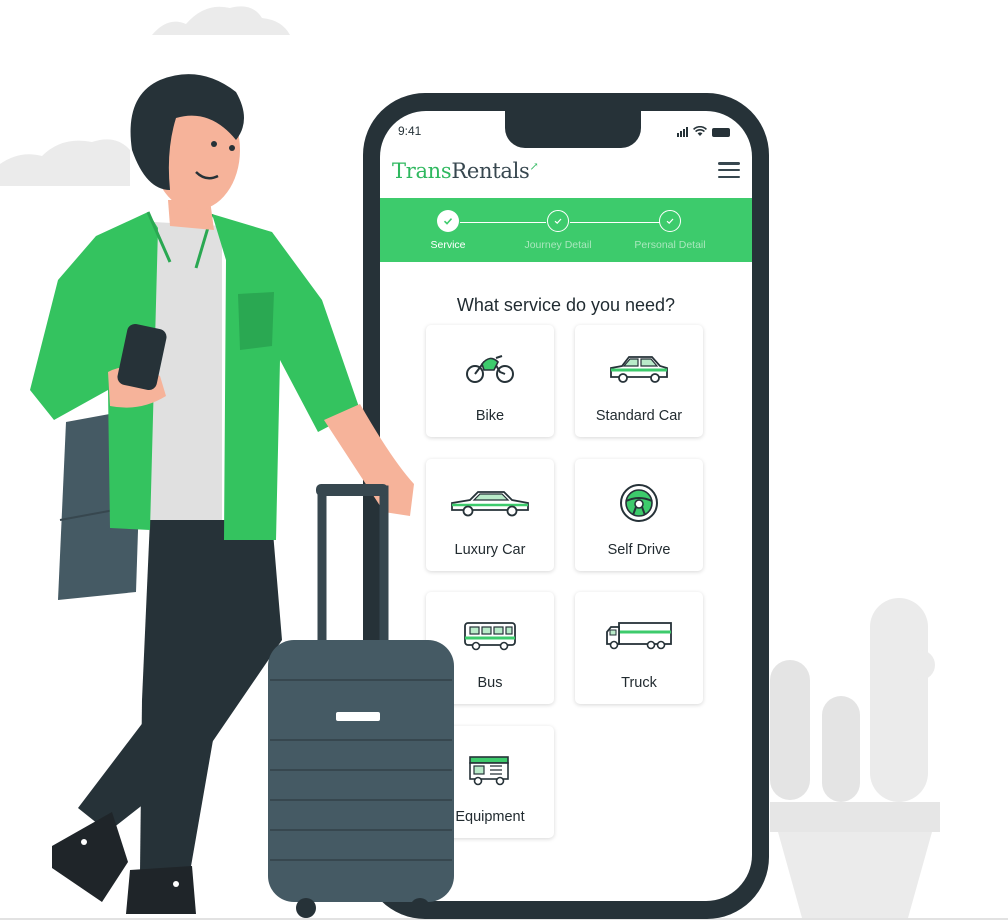  What do you see at coordinates (361, 701) in the screenshot?
I see `suitcase` at bounding box center [361, 701].